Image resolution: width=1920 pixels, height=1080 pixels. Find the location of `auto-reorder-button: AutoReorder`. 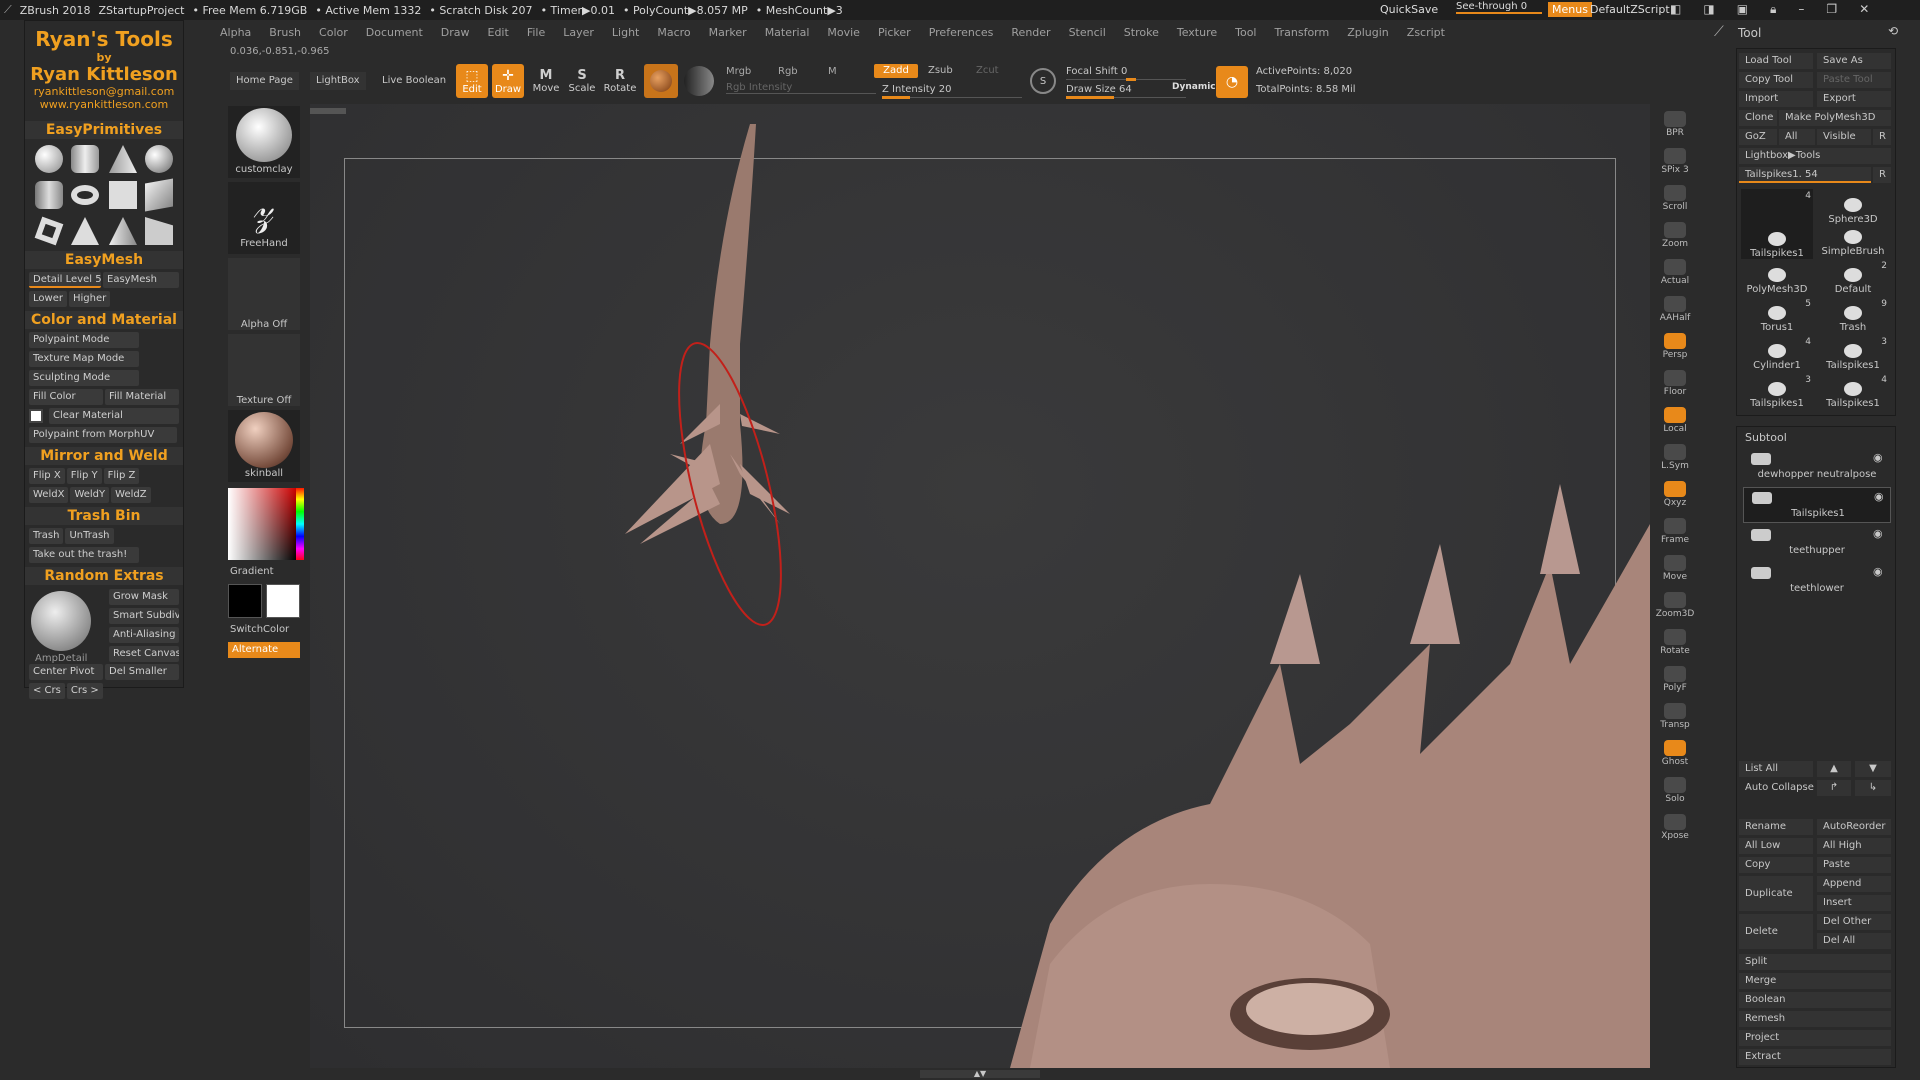

auto-reorder-button: AutoReorder is located at coordinates (1854, 827).